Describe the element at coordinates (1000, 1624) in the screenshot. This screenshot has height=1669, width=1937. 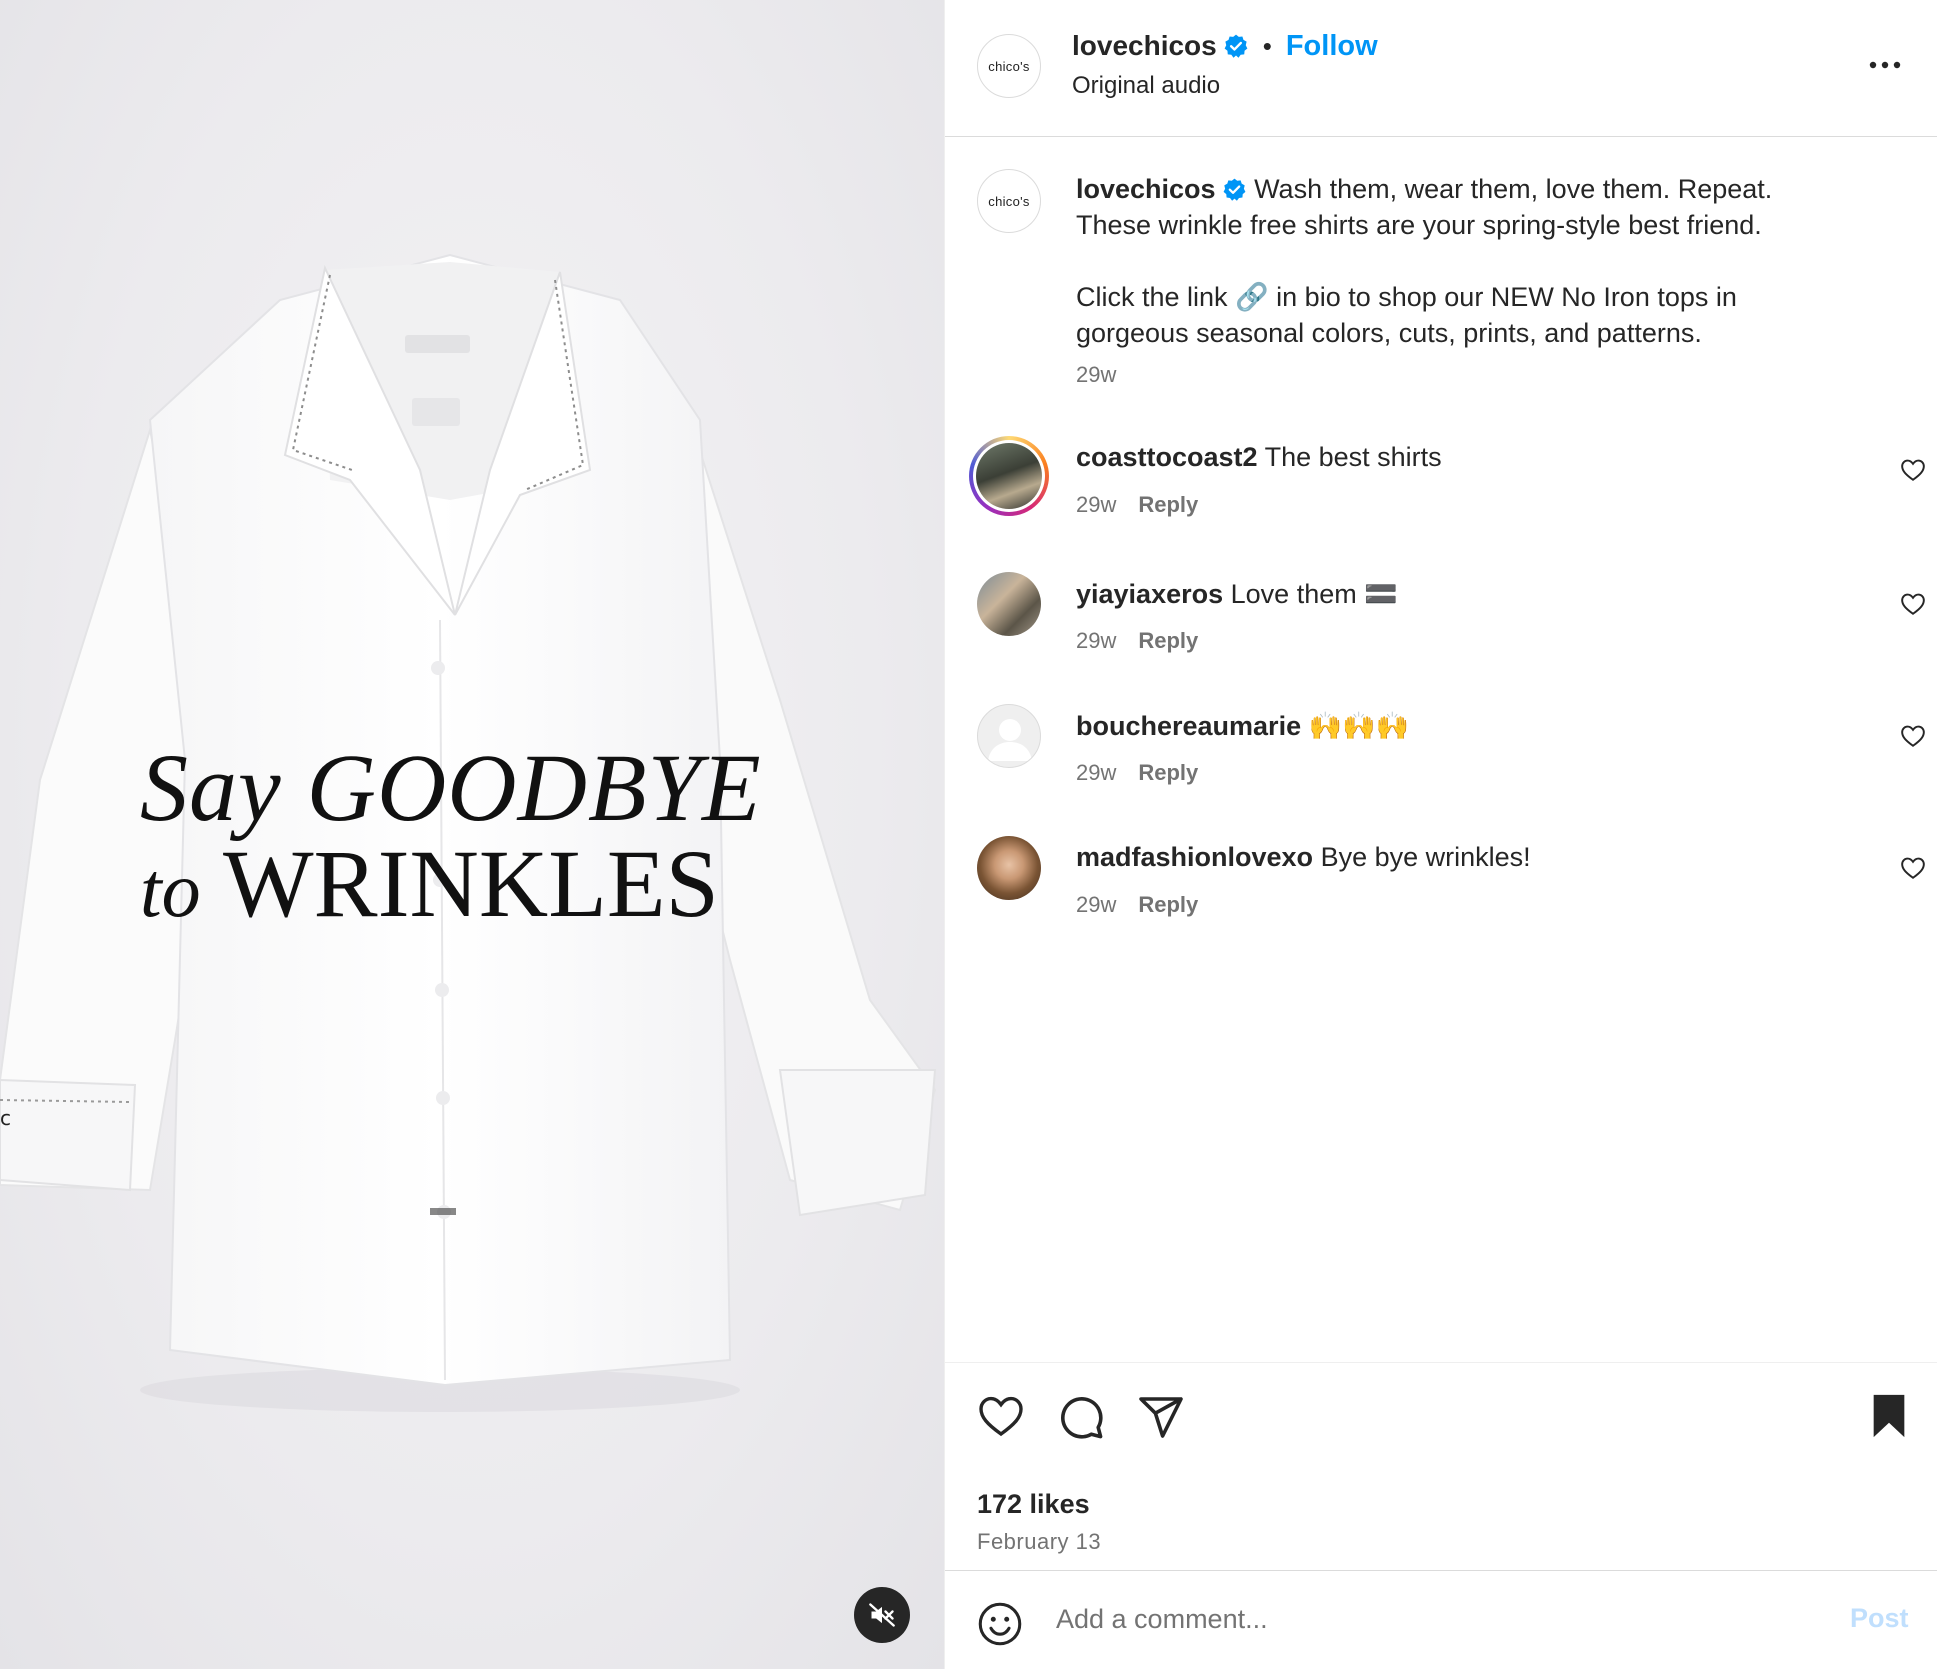
I see `emoji-icon` at that location.